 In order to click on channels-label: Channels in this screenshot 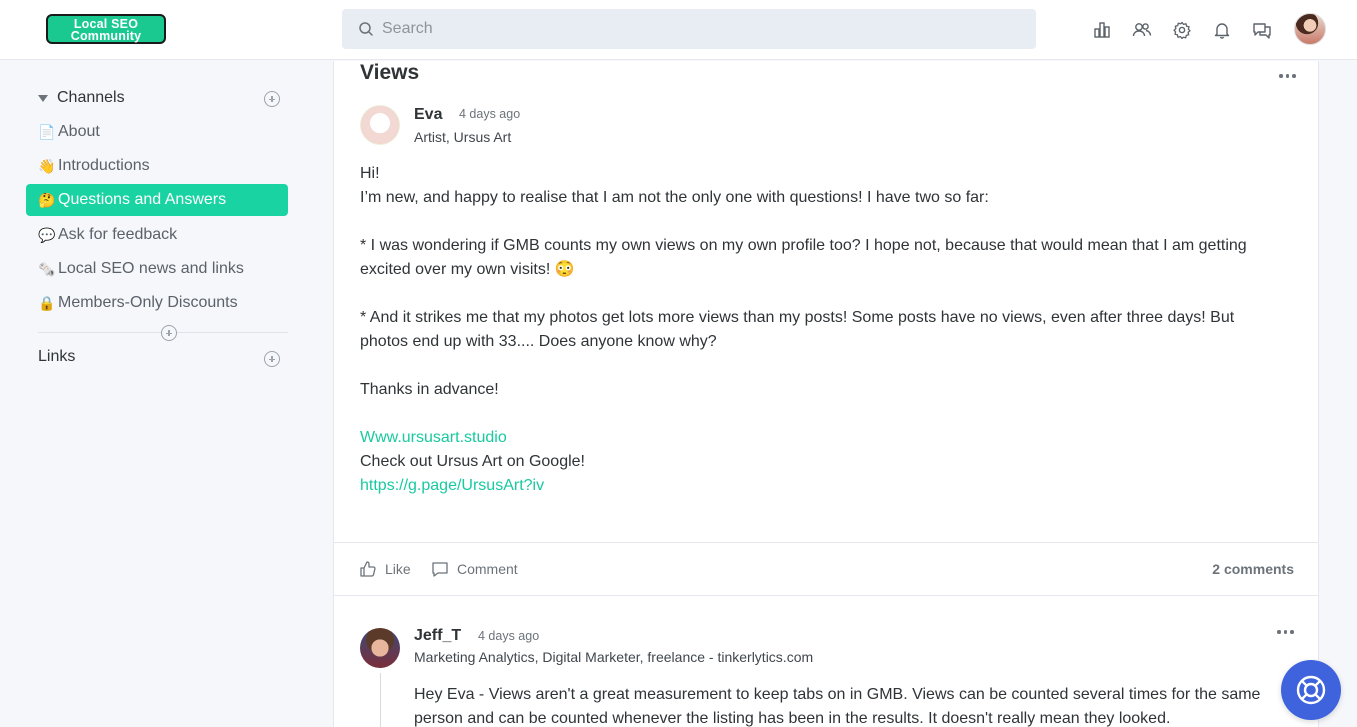, I will do `click(91, 97)`.